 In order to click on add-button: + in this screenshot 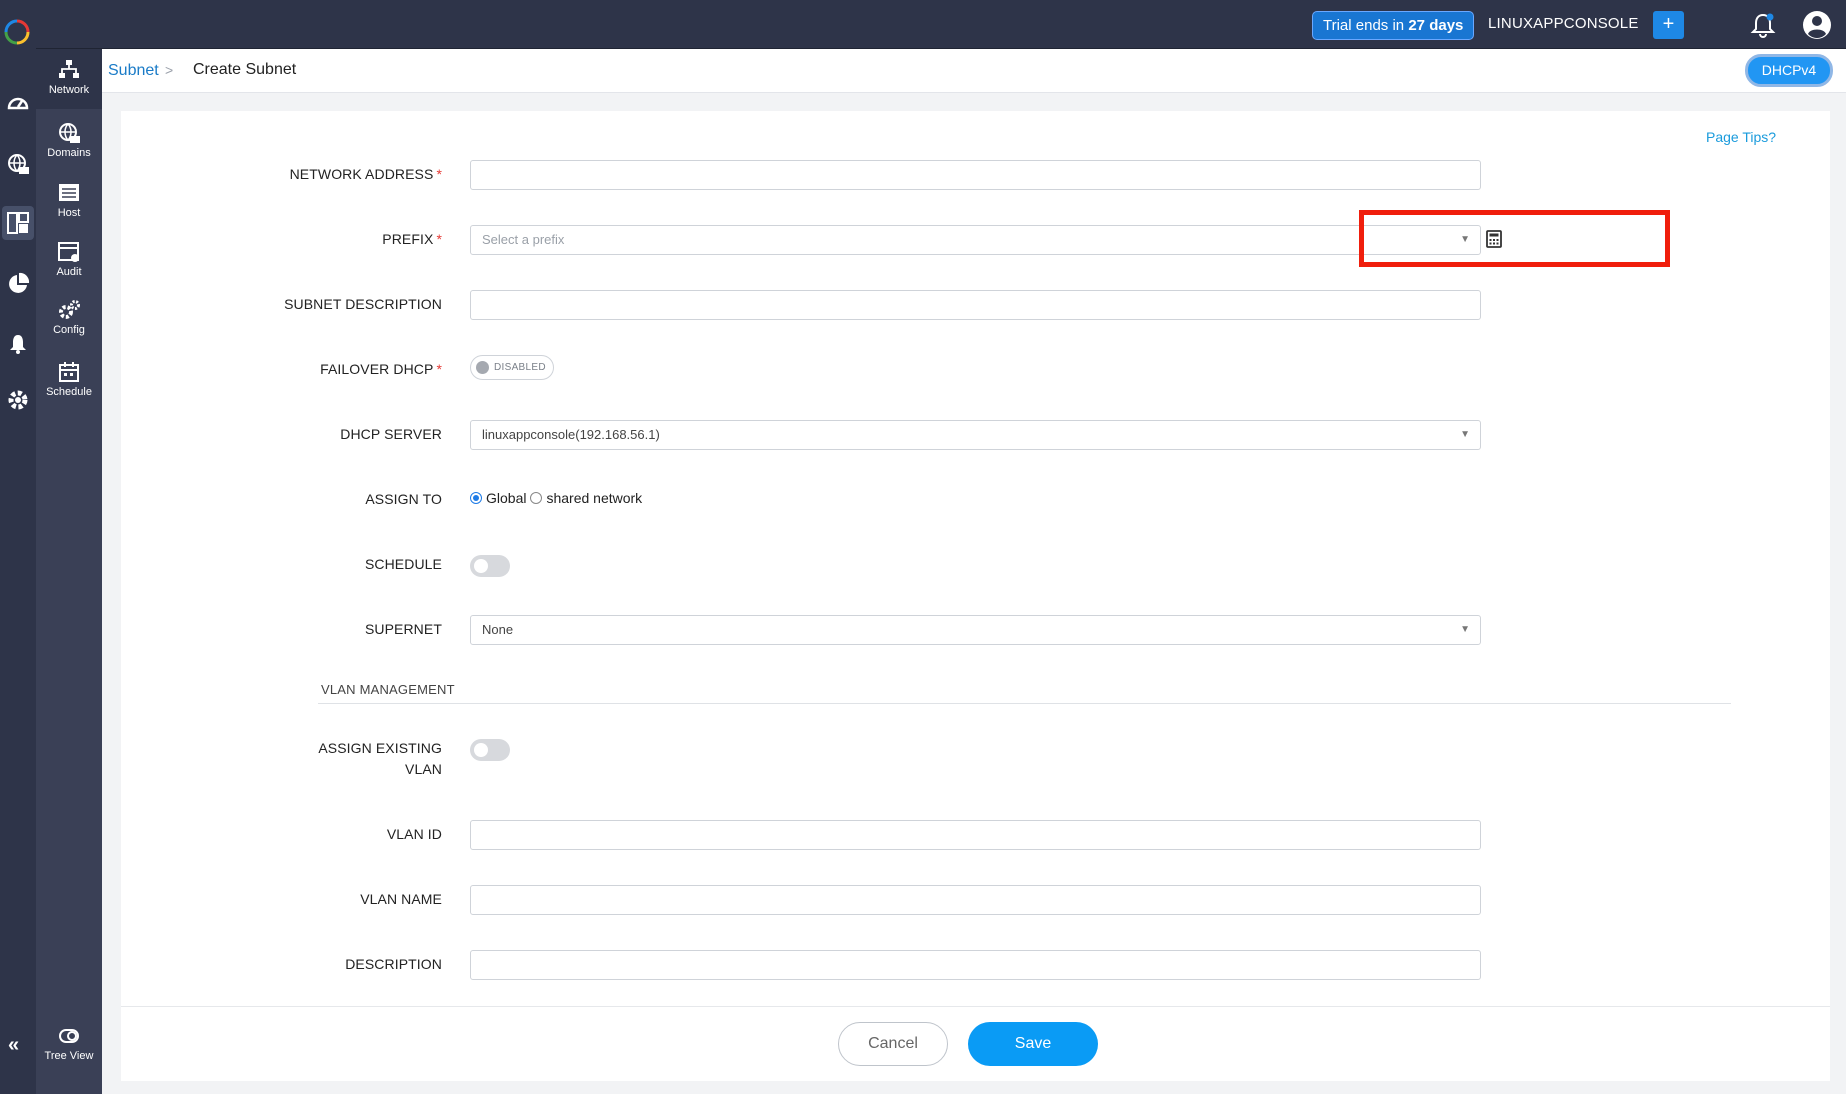, I will do `click(1668, 25)`.